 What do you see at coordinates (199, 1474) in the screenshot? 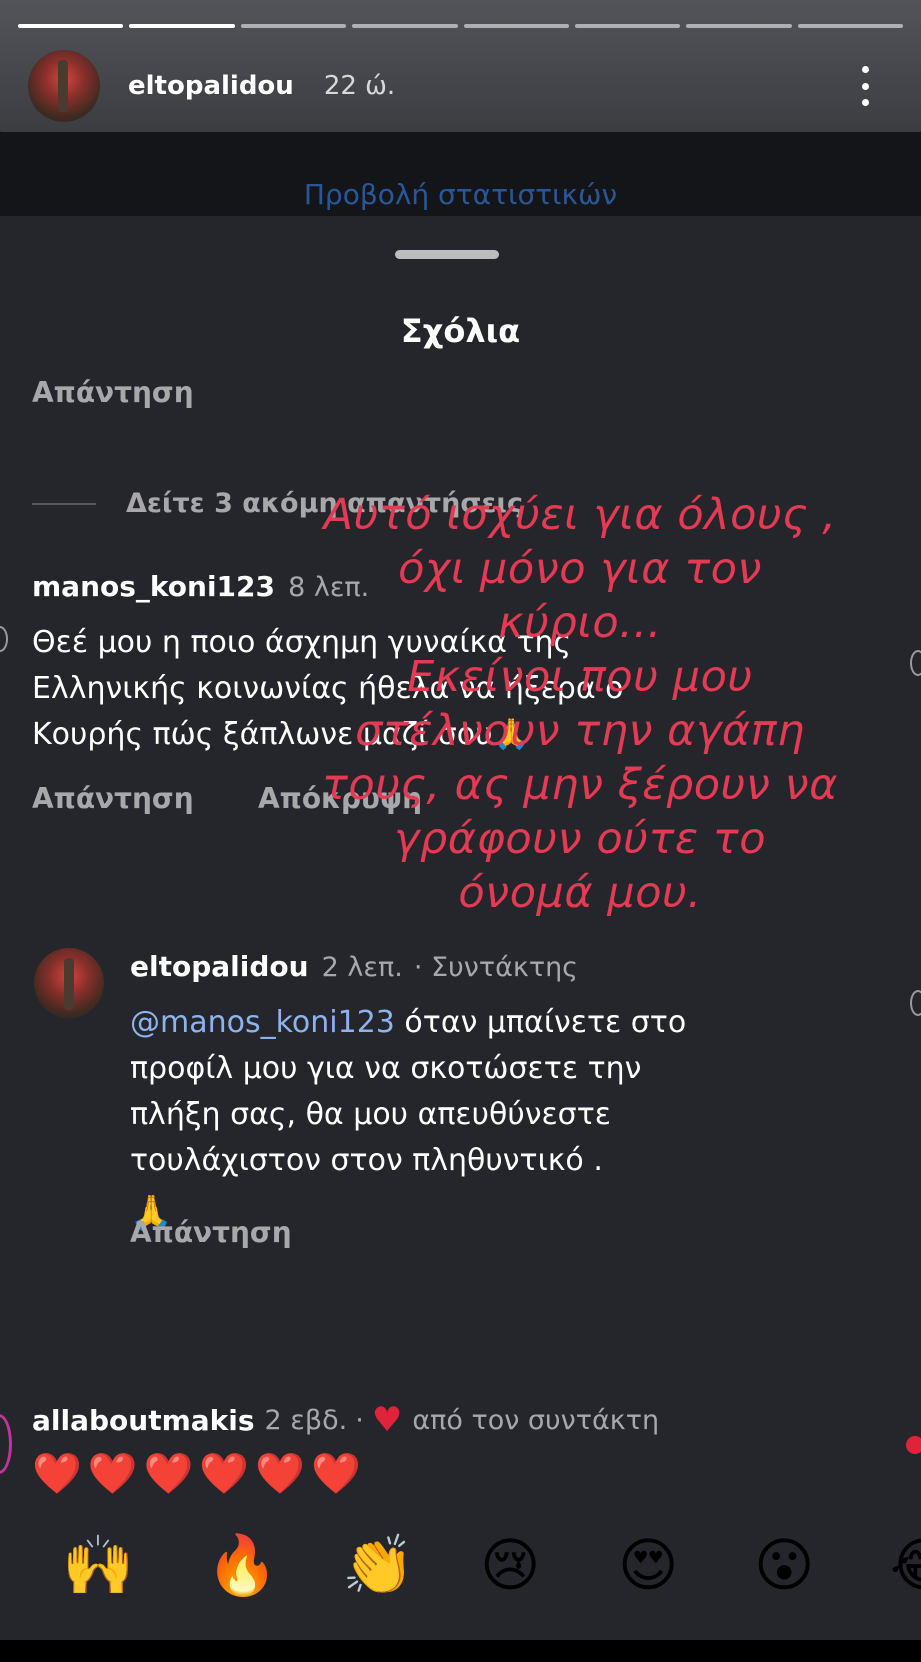
I see `comment-text: ❤️❤️❤️❤️❤️❤️` at bounding box center [199, 1474].